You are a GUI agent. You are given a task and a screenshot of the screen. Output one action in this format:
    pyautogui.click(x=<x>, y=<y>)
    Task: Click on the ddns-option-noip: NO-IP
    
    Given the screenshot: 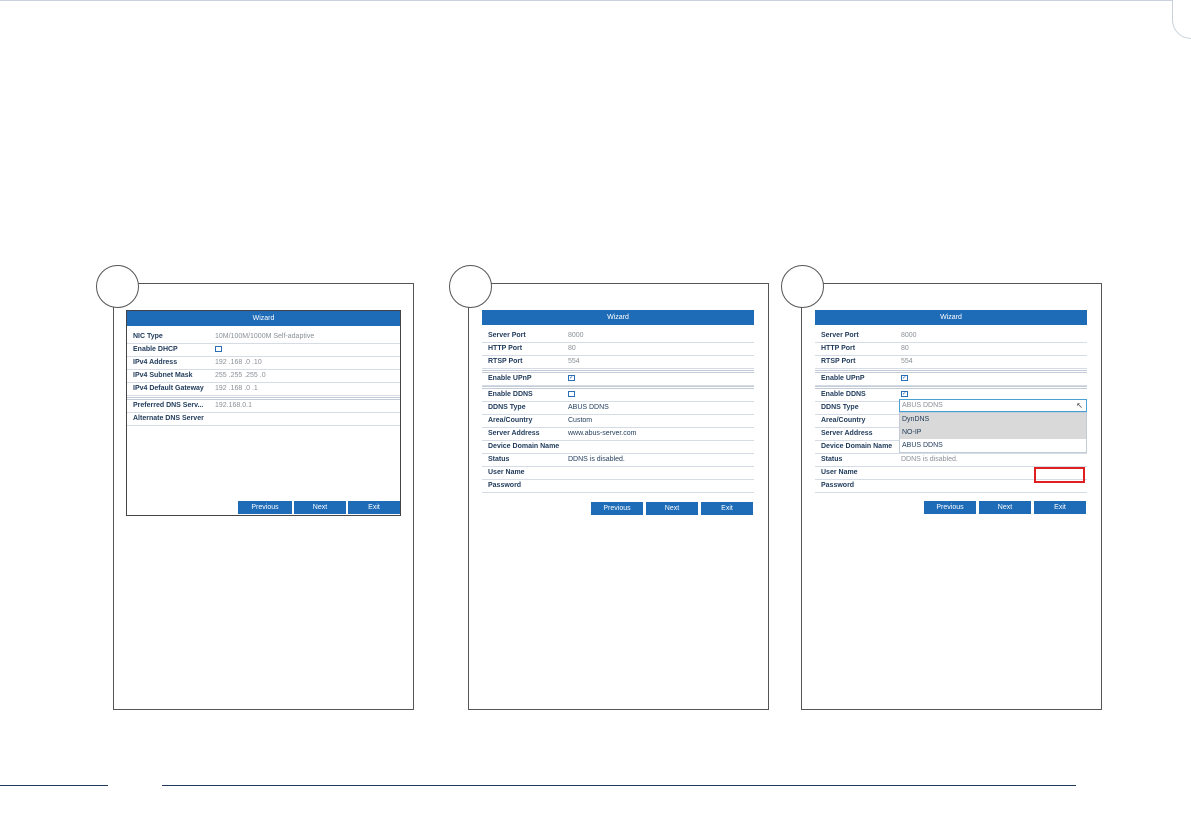 What is the action you would take?
    pyautogui.click(x=993, y=432)
    